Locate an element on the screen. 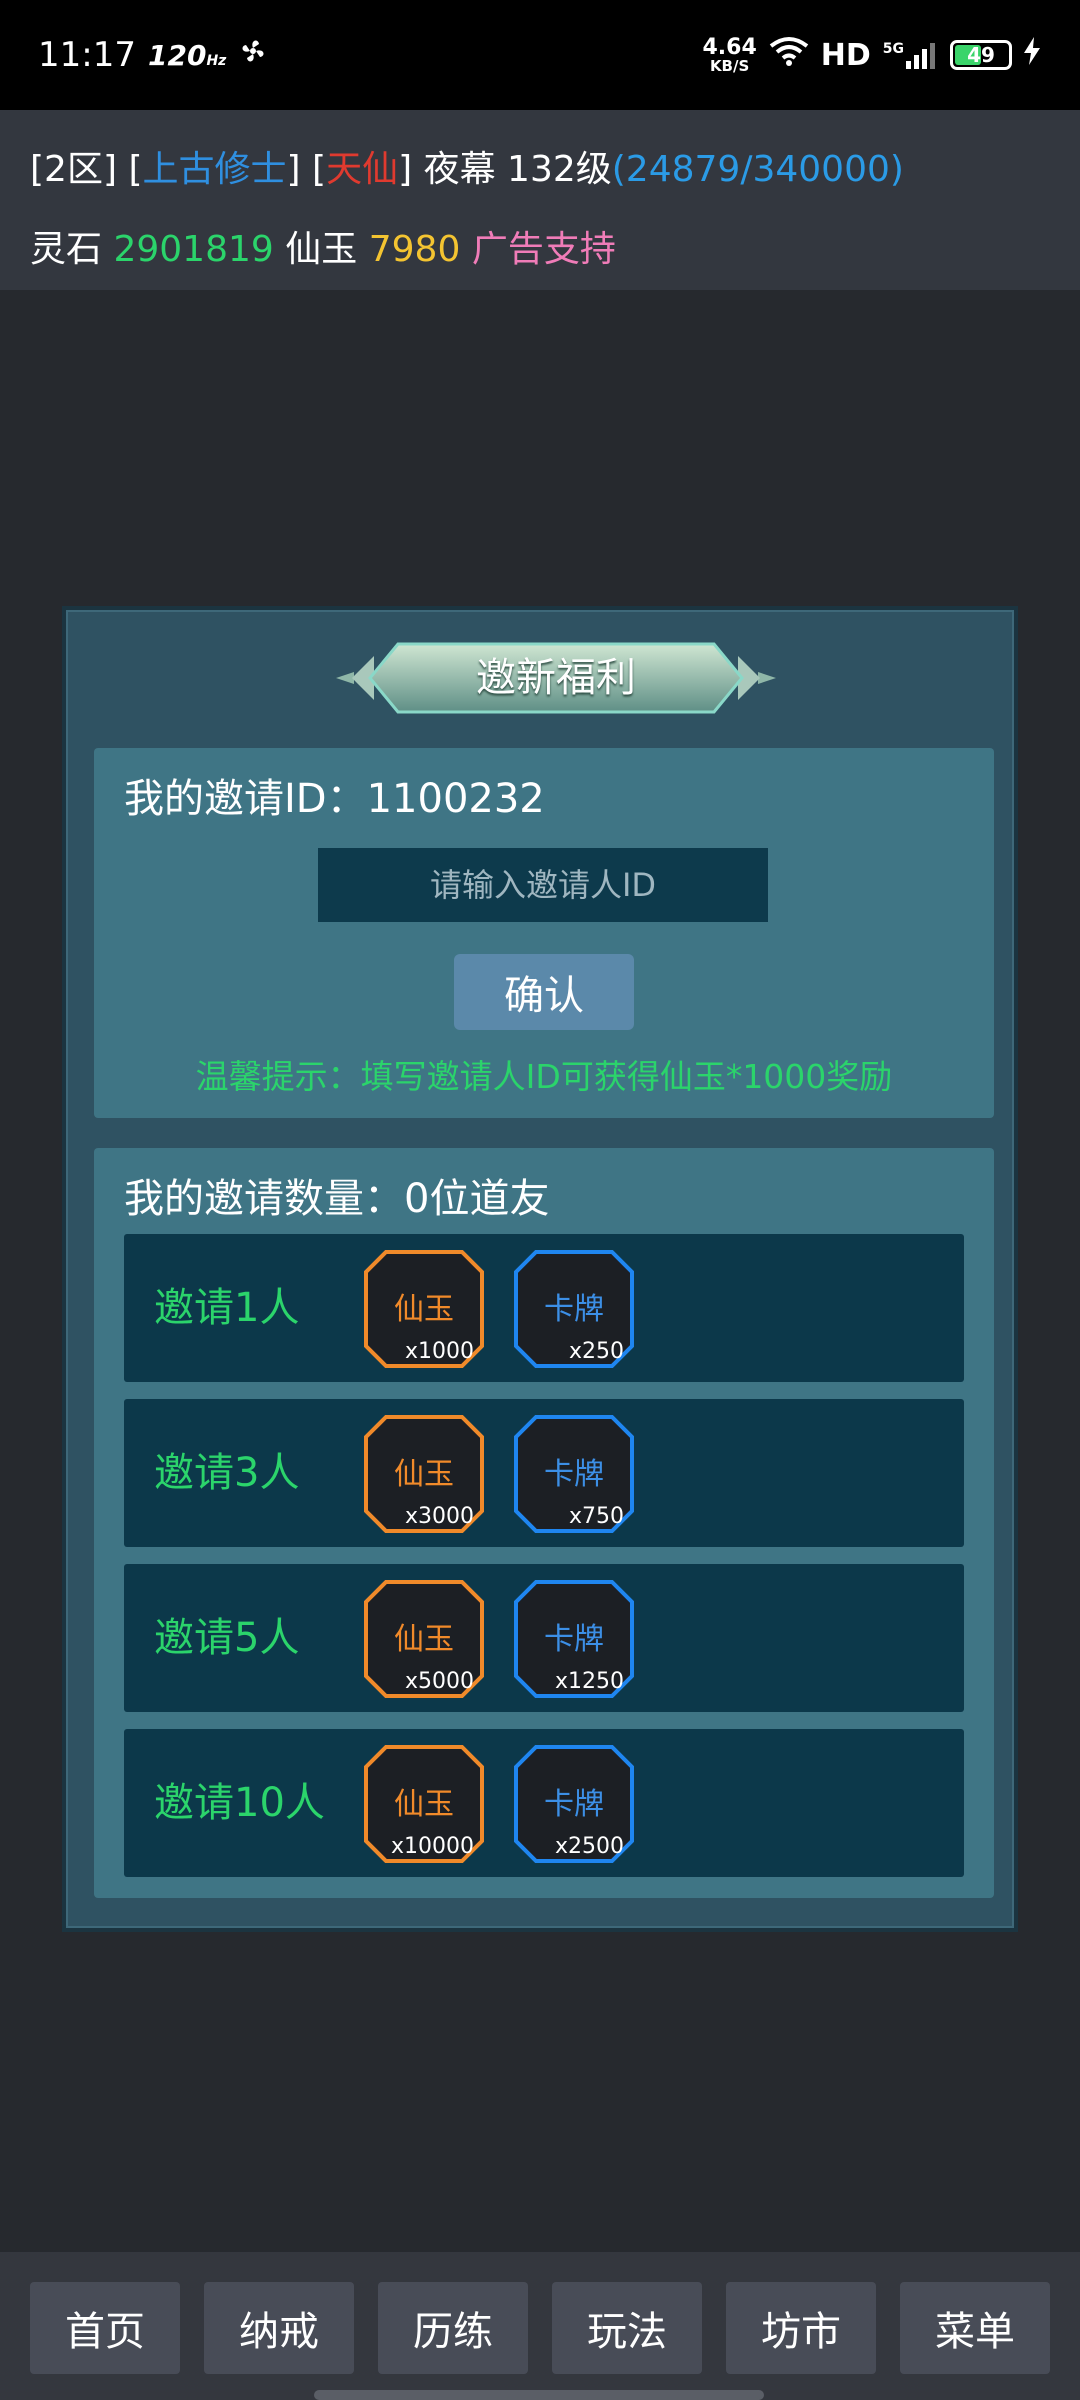 This screenshot has width=1080, height=2400. sect-bracket: [上古修士] is located at coordinates (214, 169).